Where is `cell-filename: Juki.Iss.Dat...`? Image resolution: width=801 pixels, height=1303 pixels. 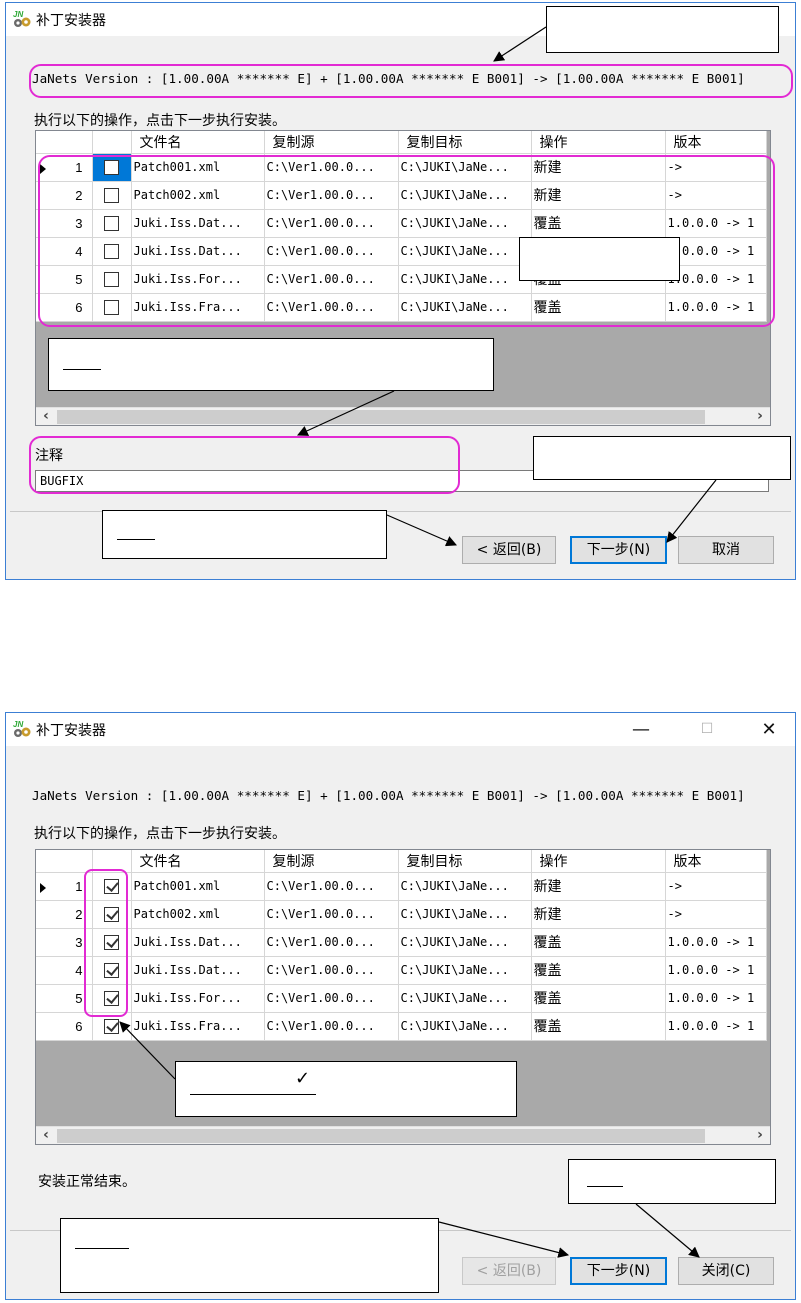
cell-filename: Juki.Iss.Dat... is located at coordinates (198, 942).